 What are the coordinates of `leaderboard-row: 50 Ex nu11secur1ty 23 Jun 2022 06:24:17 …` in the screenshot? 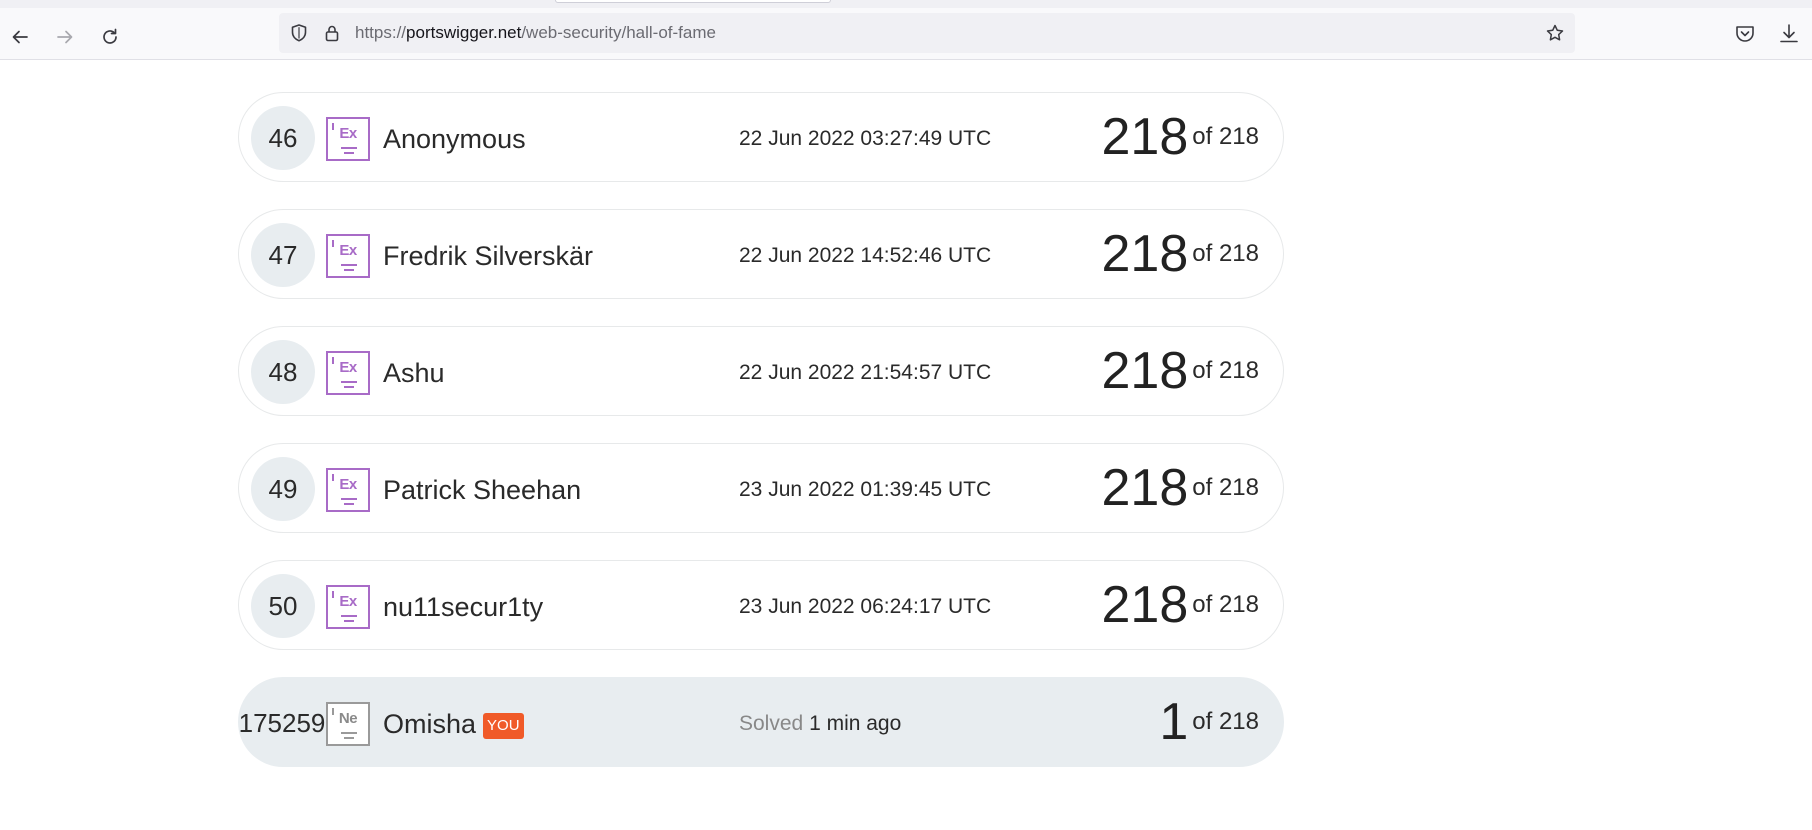 It's located at (761, 605).